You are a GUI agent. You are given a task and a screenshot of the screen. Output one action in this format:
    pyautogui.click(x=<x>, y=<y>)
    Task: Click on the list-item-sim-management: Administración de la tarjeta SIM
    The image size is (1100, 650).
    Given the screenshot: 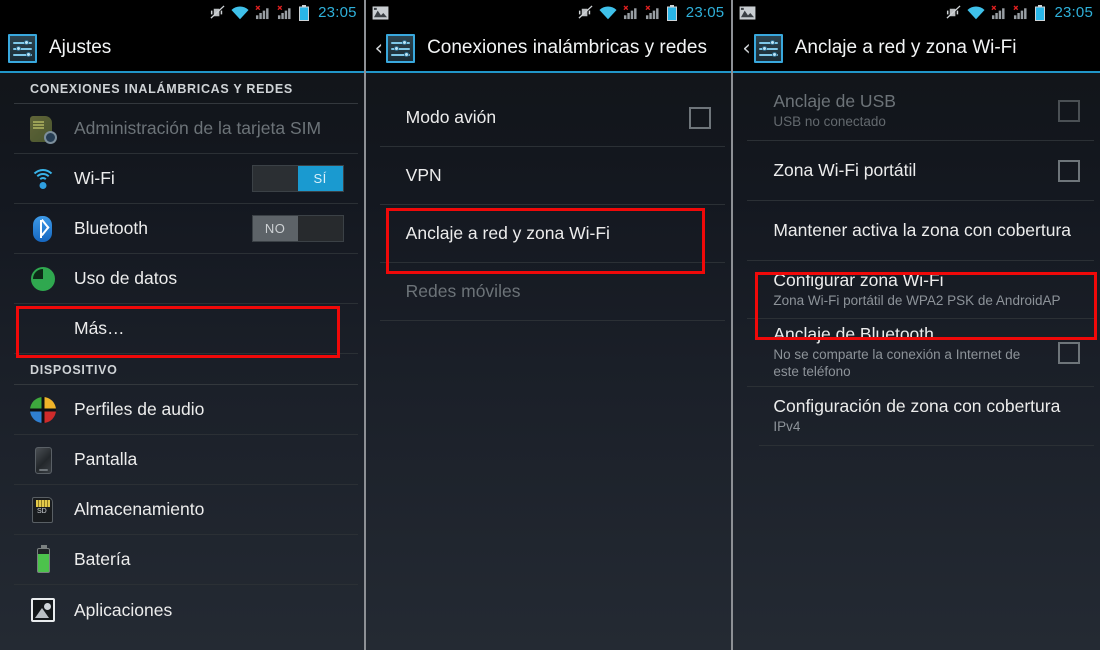 What is the action you would take?
    pyautogui.click(x=186, y=129)
    